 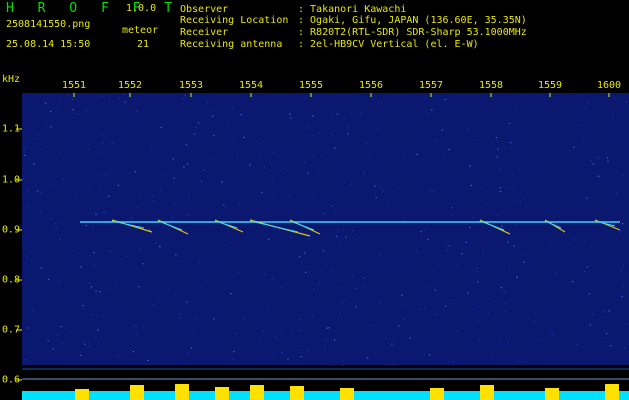 What do you see at coordinates (311, 85) in the screenshot?
I see `time-tick: 1555` at bounding box center [311, 85].